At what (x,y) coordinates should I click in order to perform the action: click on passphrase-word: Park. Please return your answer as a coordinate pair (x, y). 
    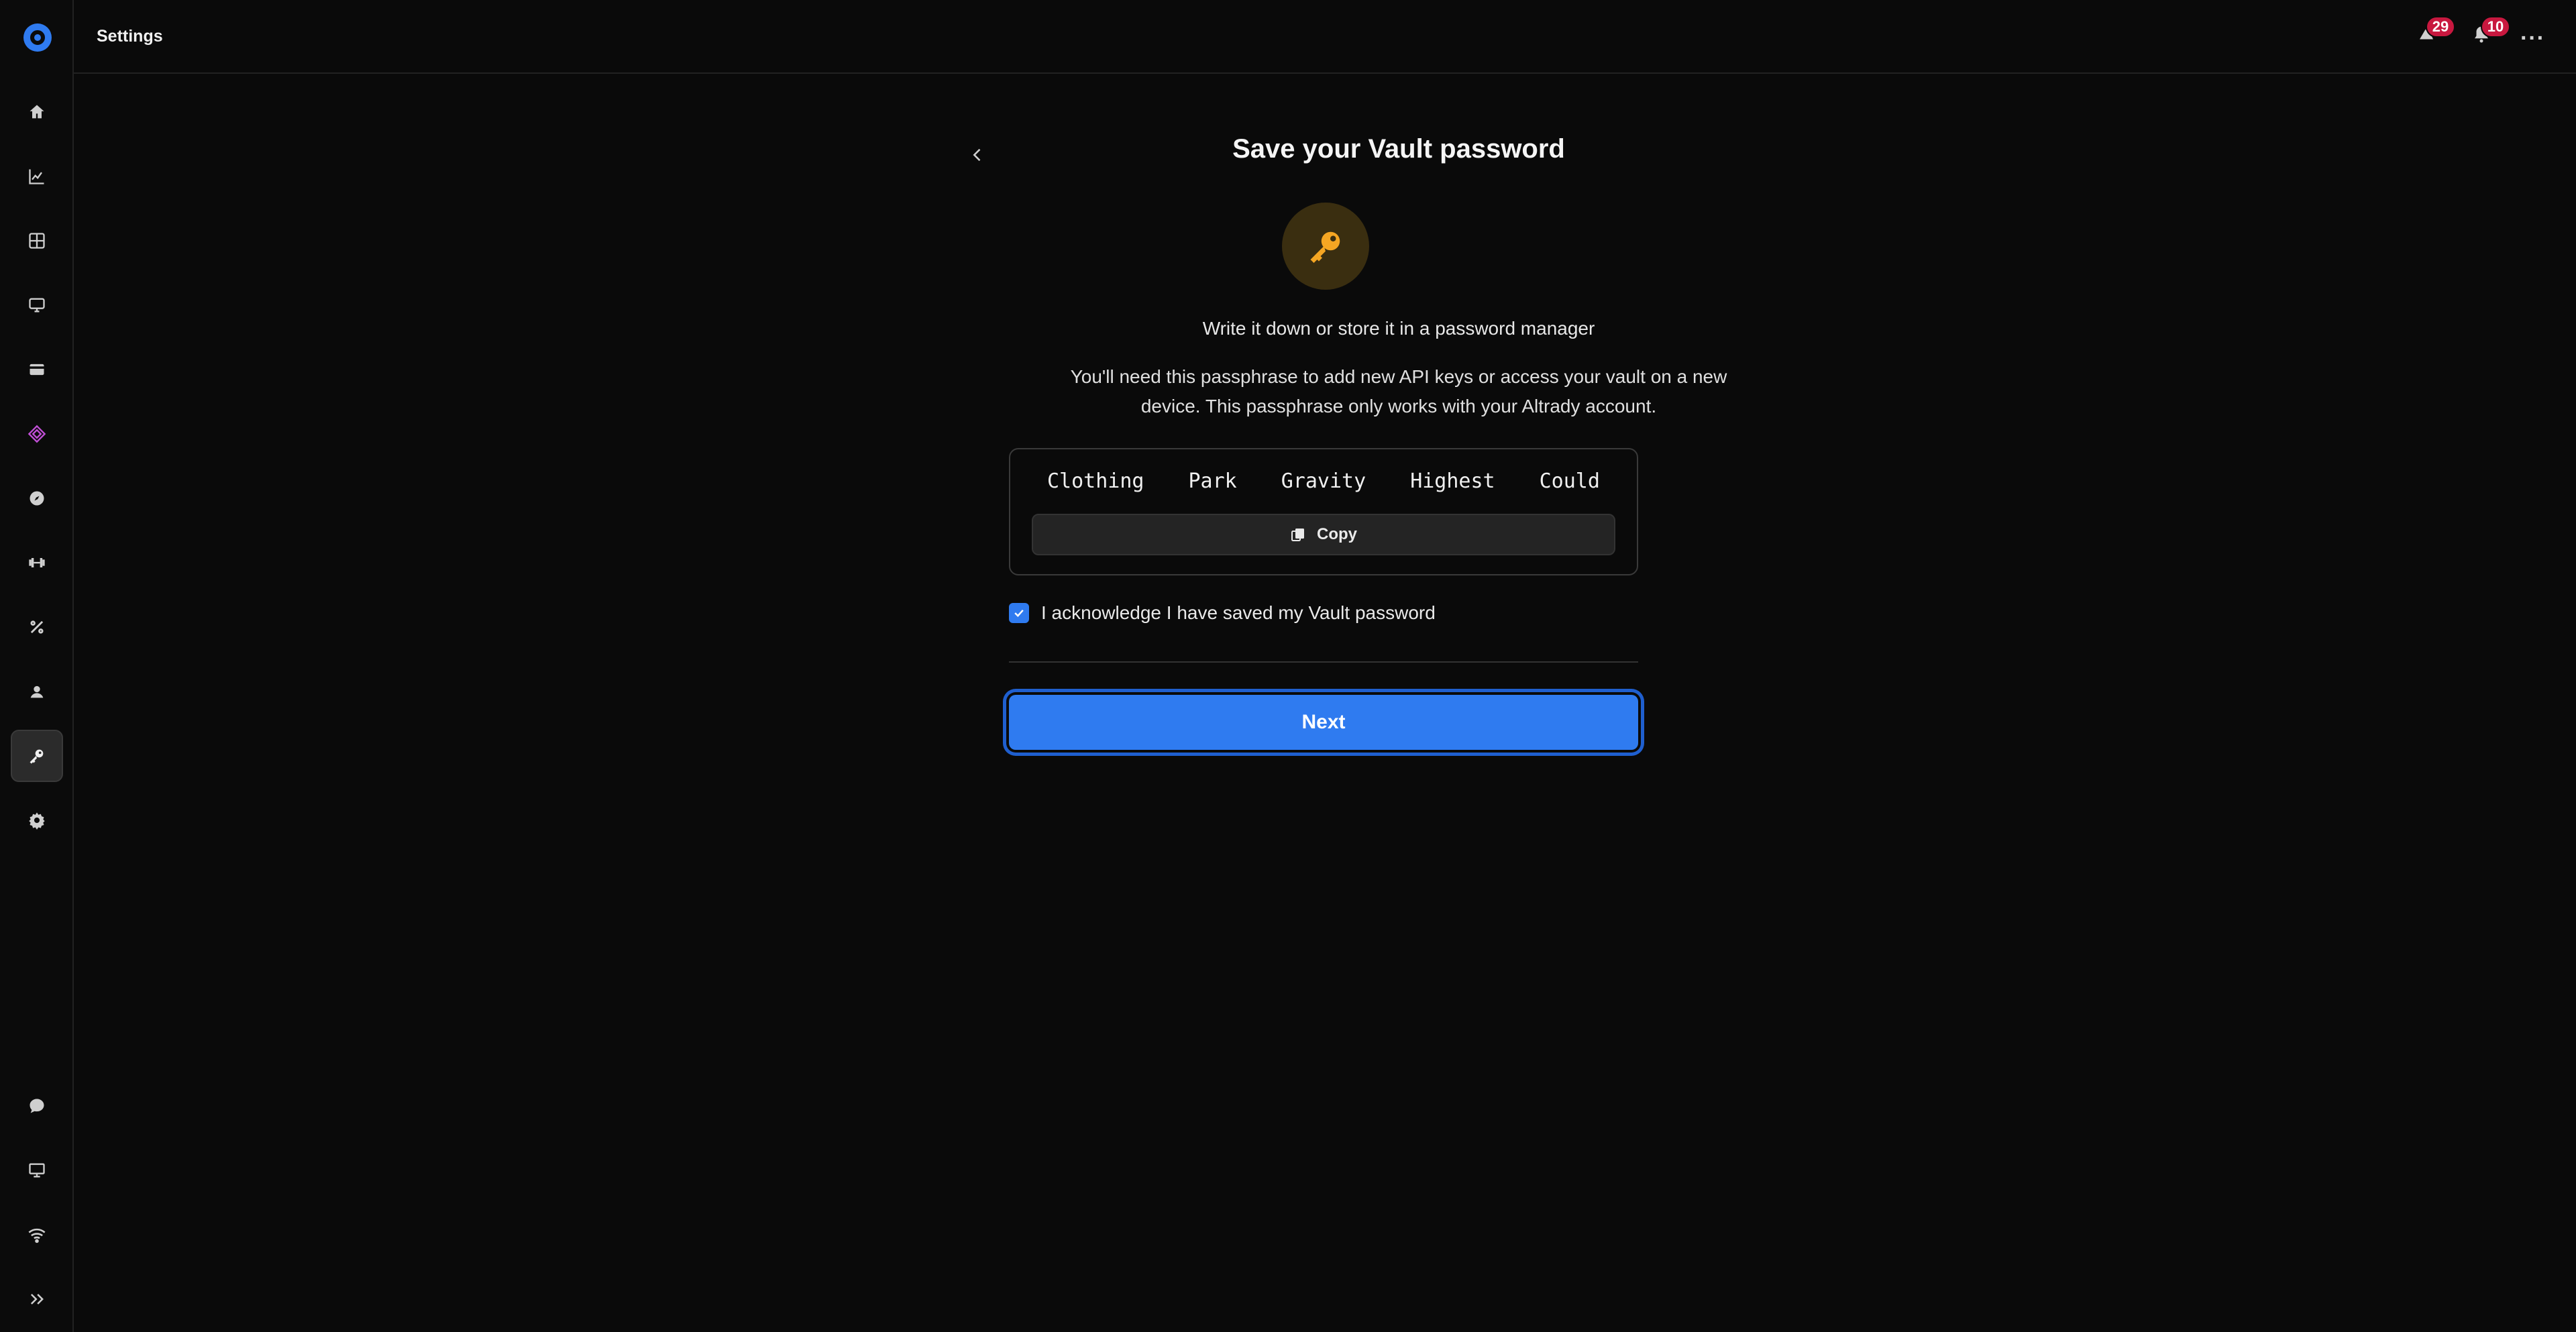
    Looking at the image, I should click on (1212, 481).